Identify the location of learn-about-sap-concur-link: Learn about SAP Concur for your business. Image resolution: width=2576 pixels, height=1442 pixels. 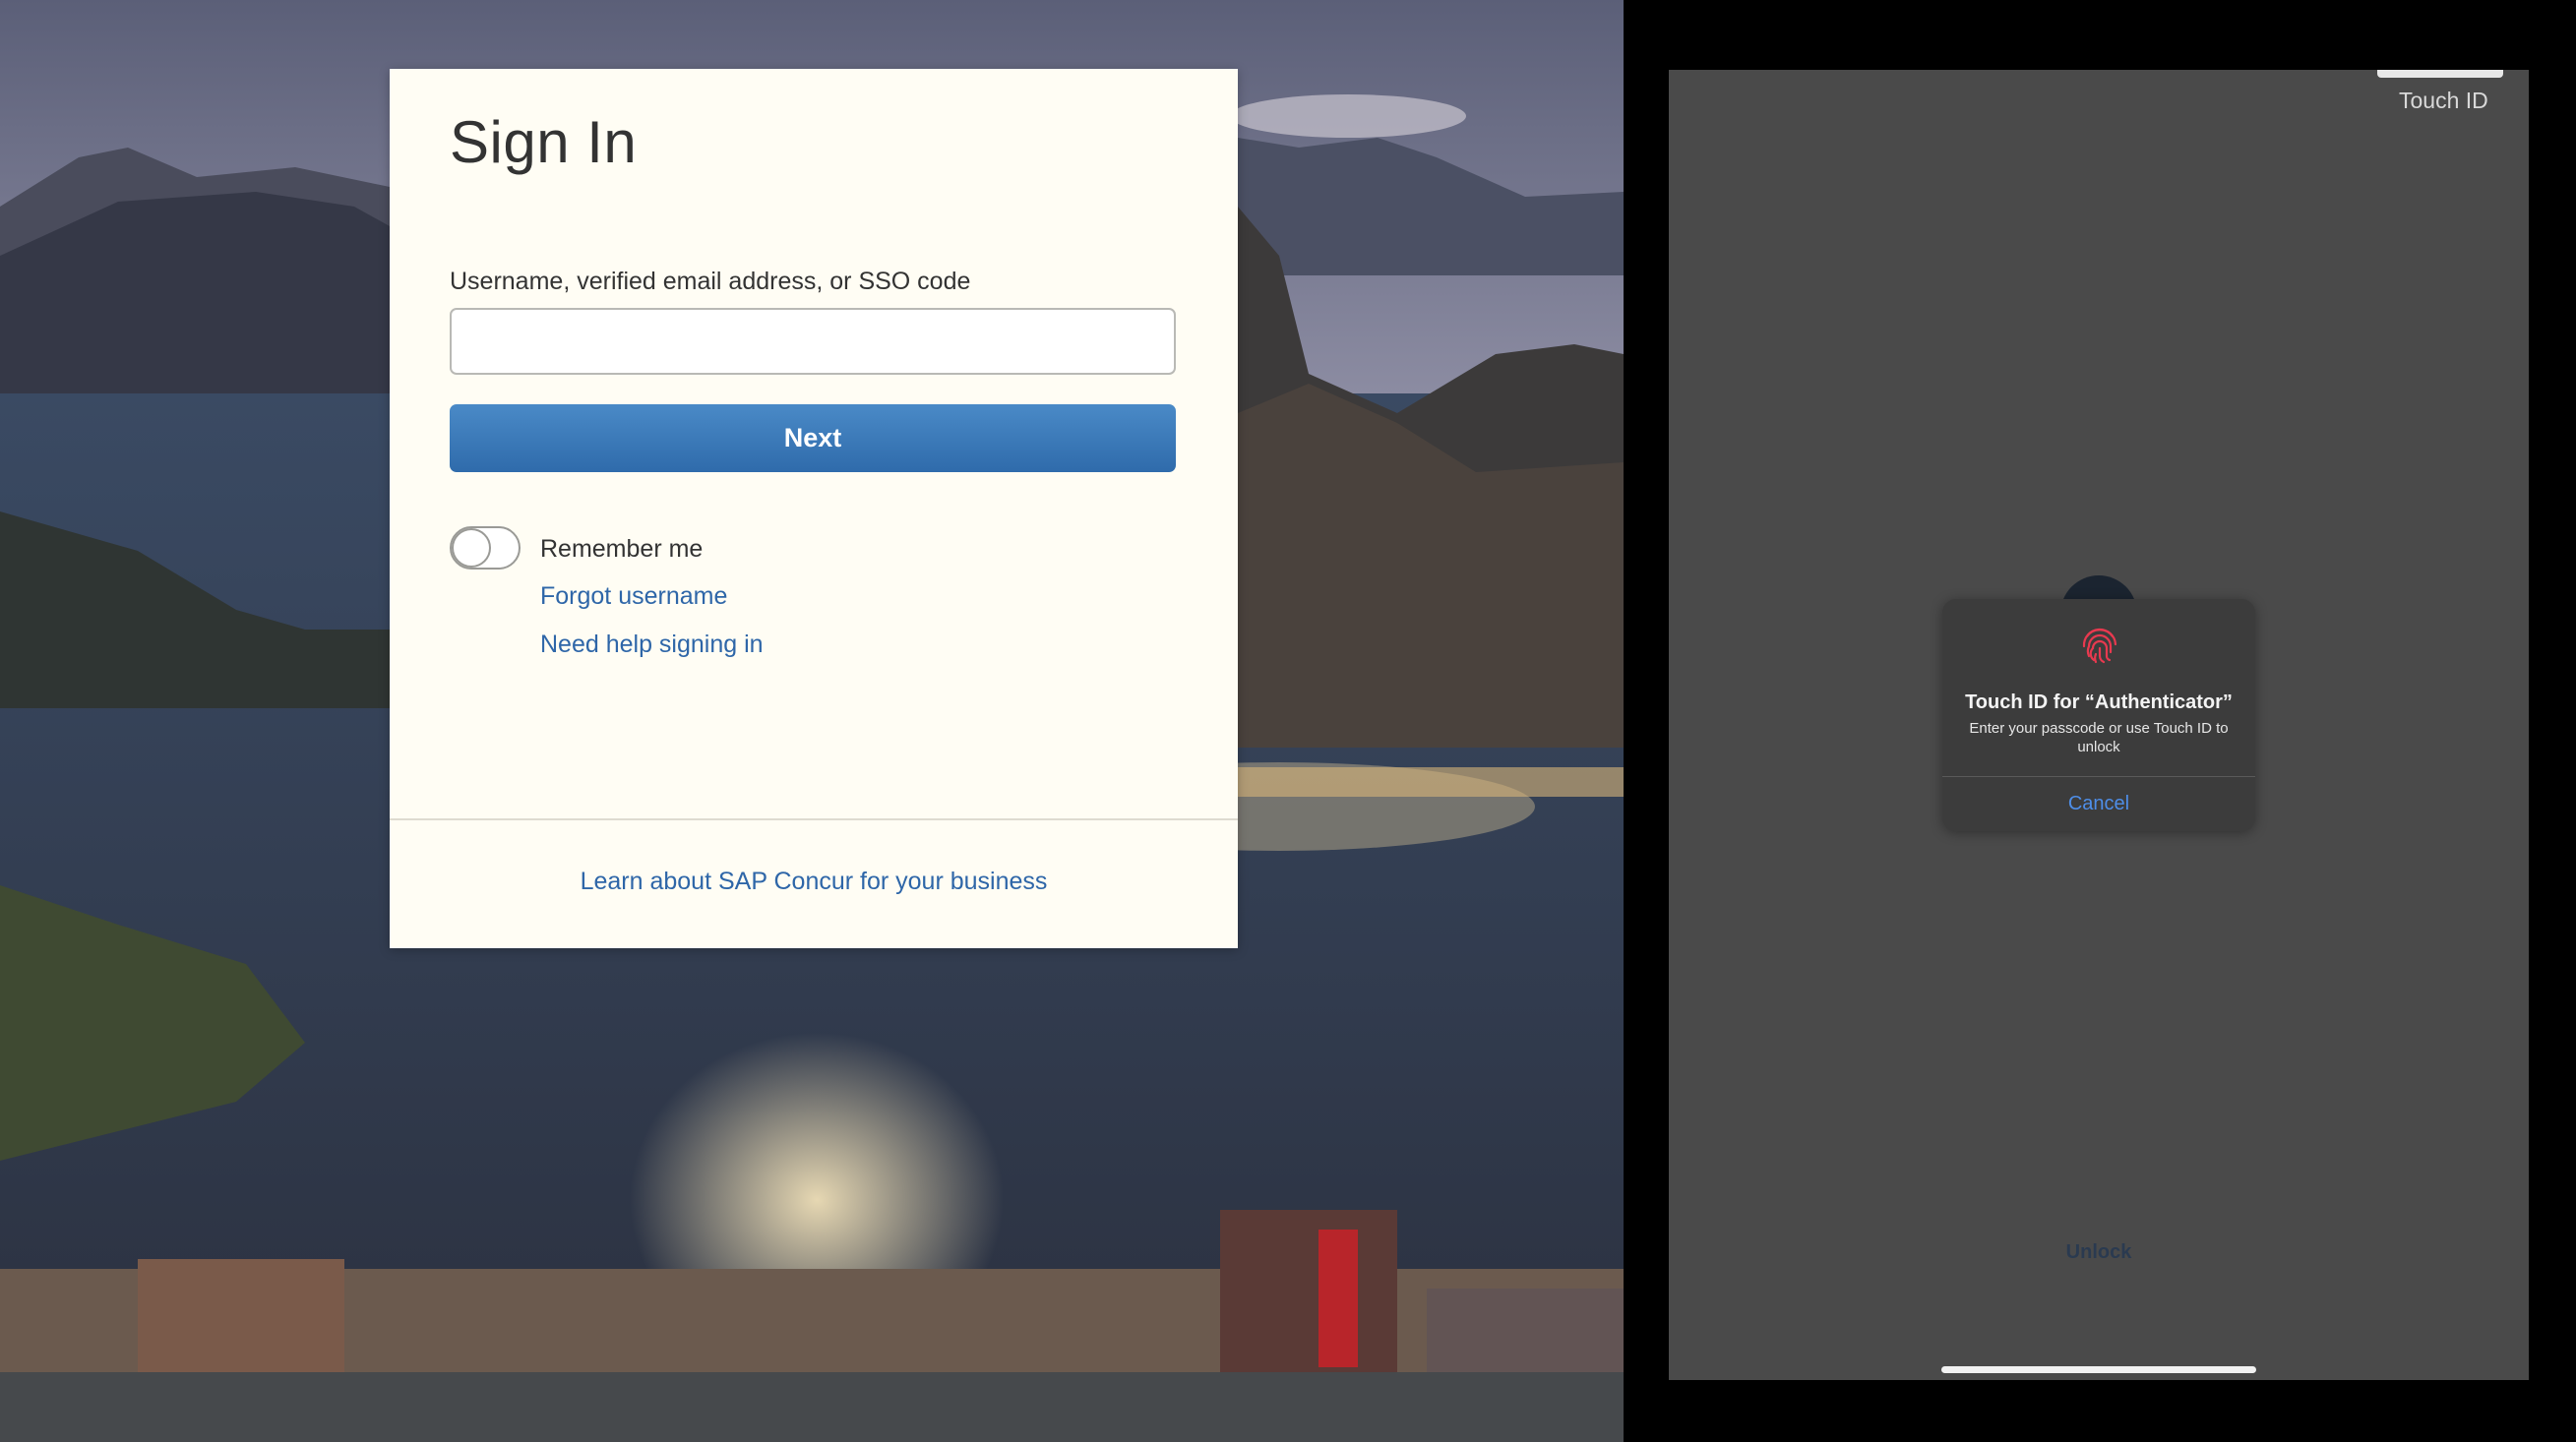
(814, 882).